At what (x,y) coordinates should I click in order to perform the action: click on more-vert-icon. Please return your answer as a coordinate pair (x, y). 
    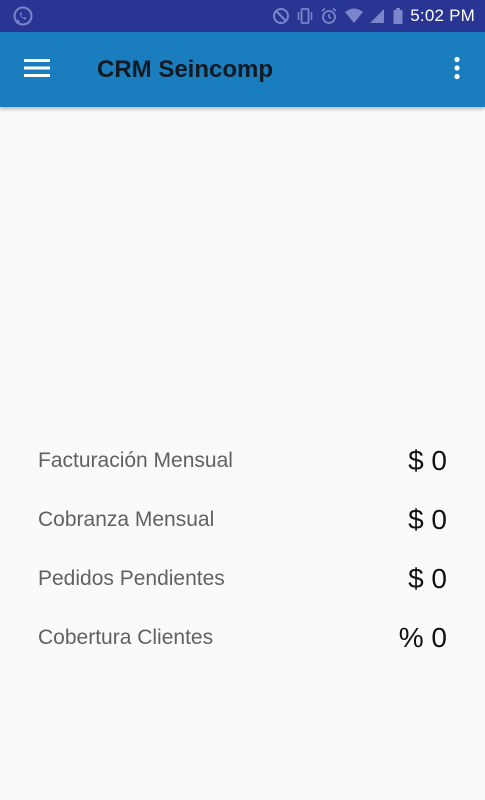
    Looking at the image, I should click on (457, 70).